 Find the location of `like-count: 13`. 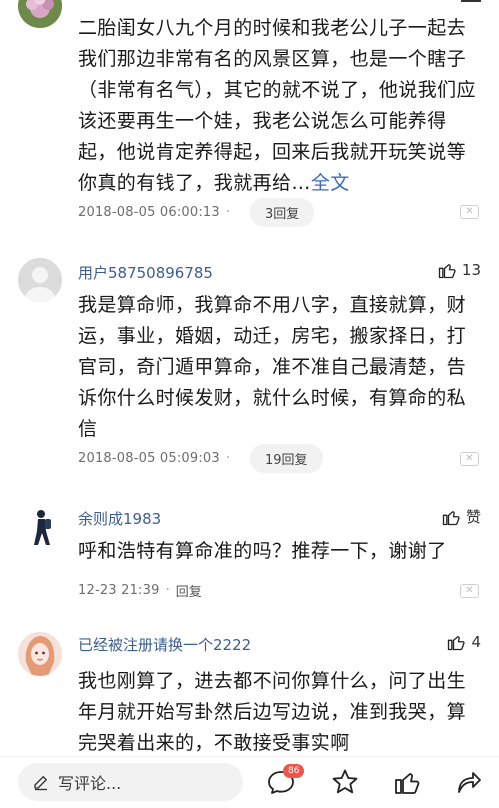

like-count: 13 is located at coordinates (471, 270).